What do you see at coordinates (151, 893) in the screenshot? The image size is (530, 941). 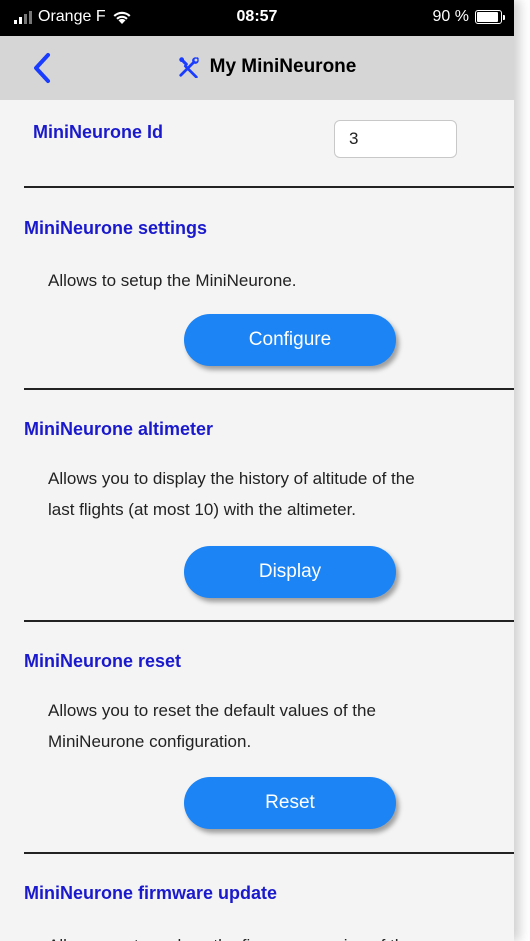 I see `firmware-title: MiniNeurone firmware update` at bounding box center [151, 893].